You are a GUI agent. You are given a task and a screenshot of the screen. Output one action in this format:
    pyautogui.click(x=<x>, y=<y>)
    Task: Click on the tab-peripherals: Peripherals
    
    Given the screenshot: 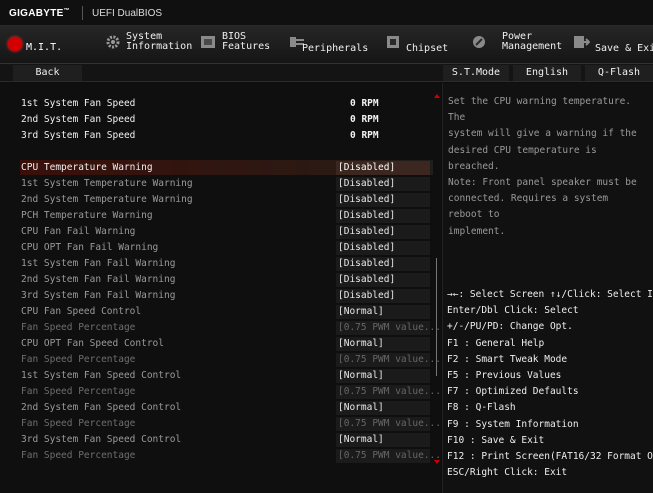 What is the action you would take?
    pyautogui.click(x=331, y=45)
    